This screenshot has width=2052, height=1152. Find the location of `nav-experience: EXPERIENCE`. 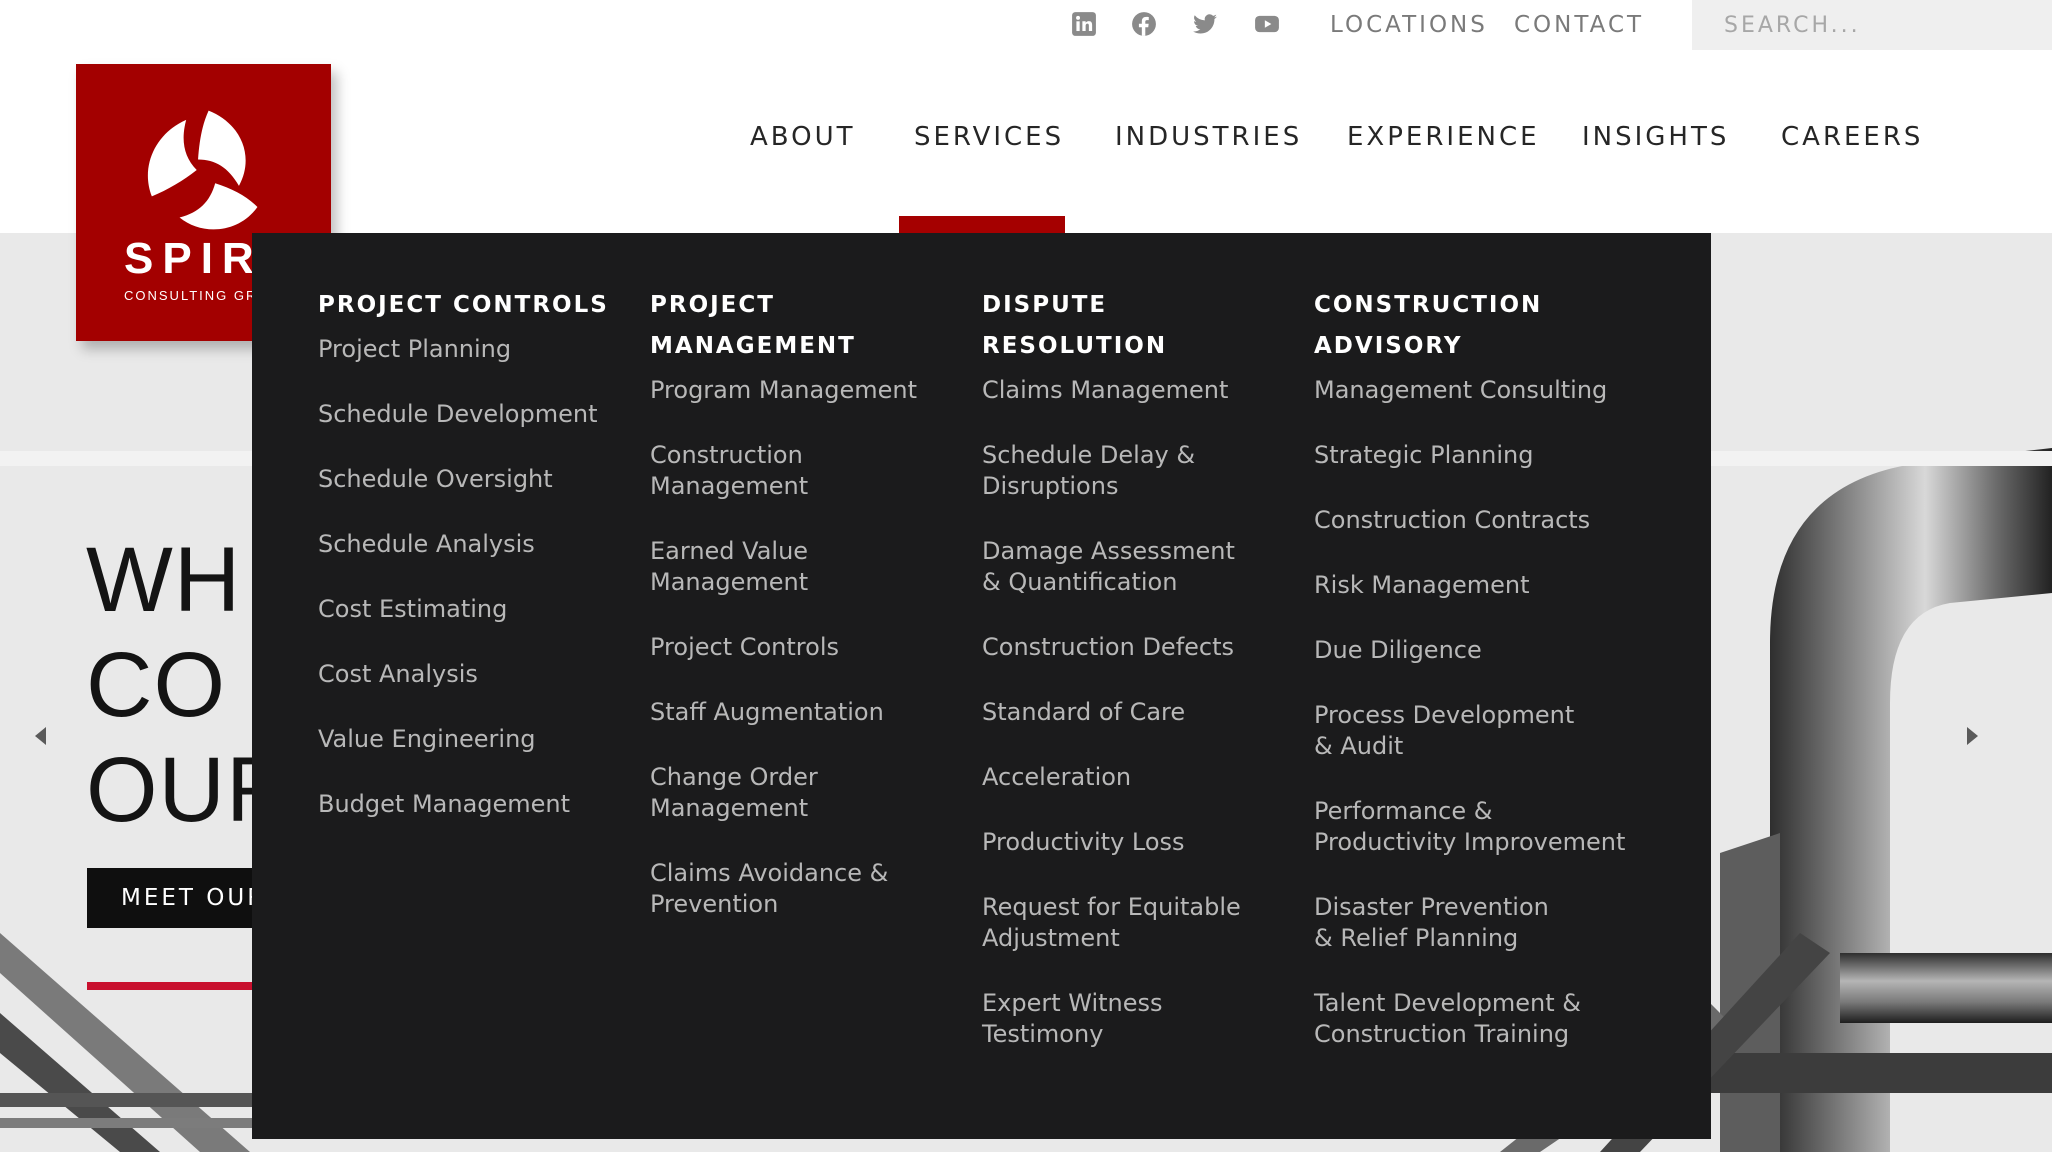

nav-experience: EXPERIENCE is located at coordinates (1443, 137).